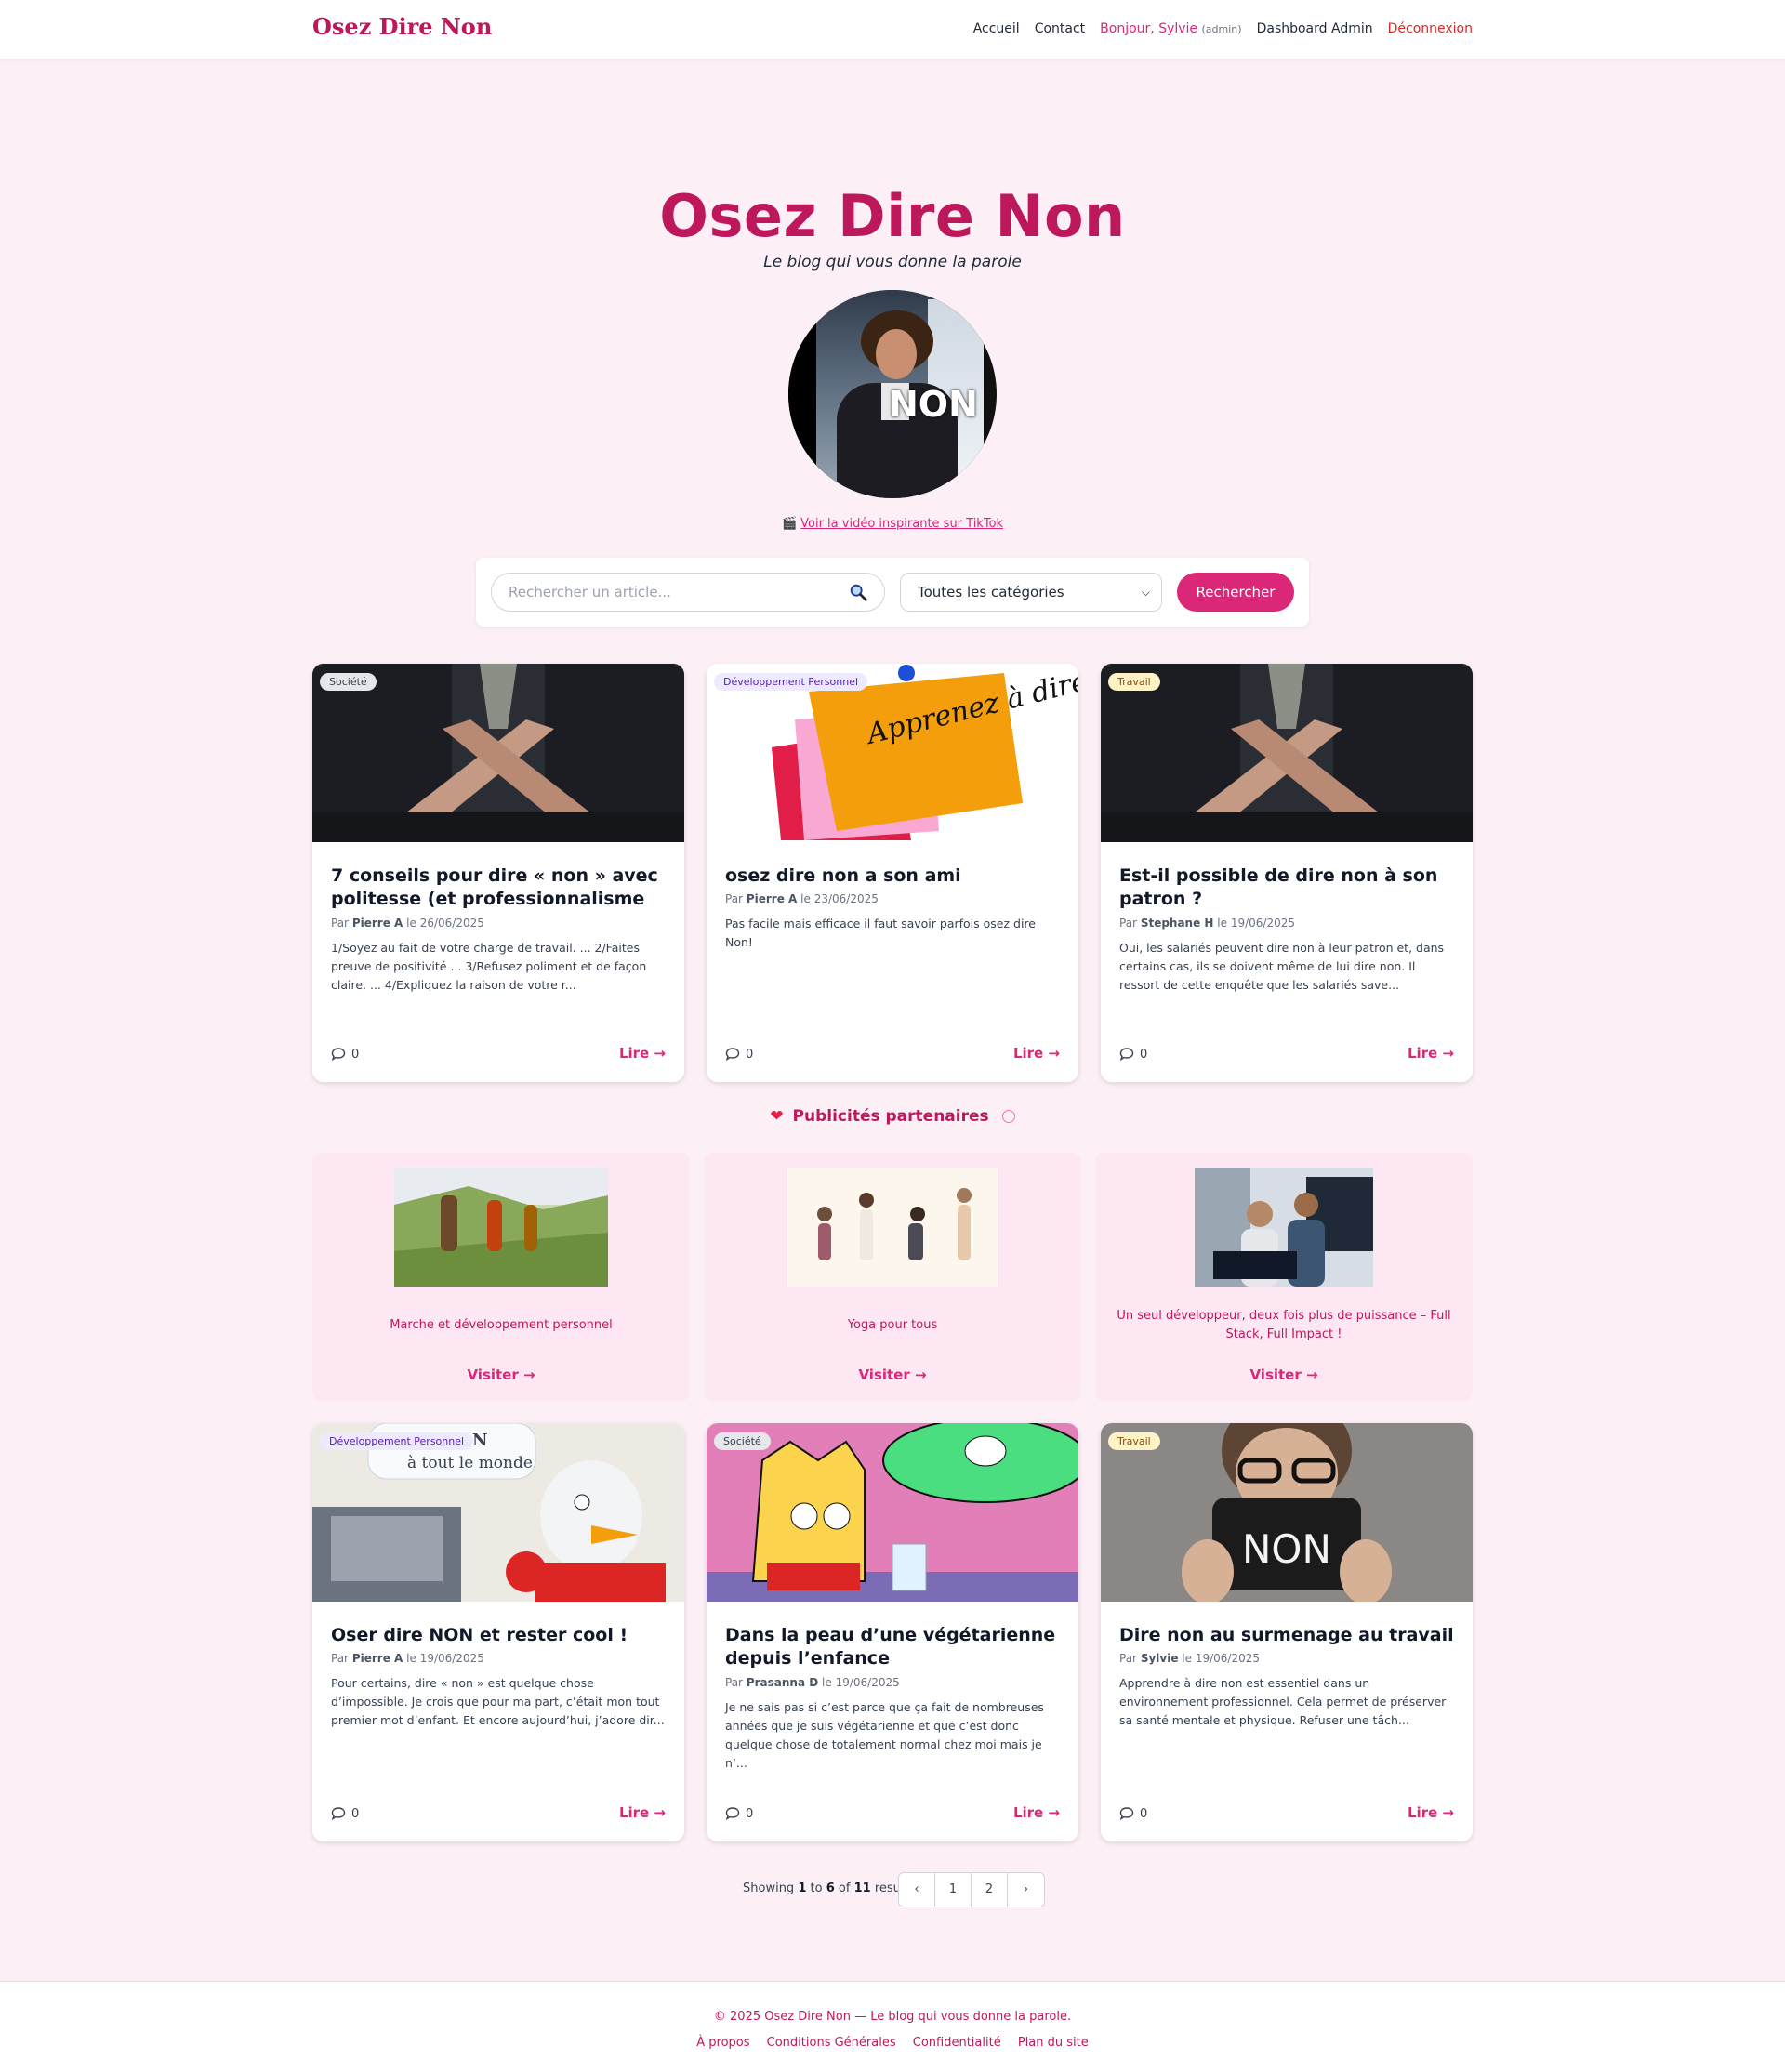 This screenshot has width=1785, height=2072. What do you see at coordinates (1235, 593) in the screenshot?
I see `search-button: Rechercher` at bounding box center [1235, 593].